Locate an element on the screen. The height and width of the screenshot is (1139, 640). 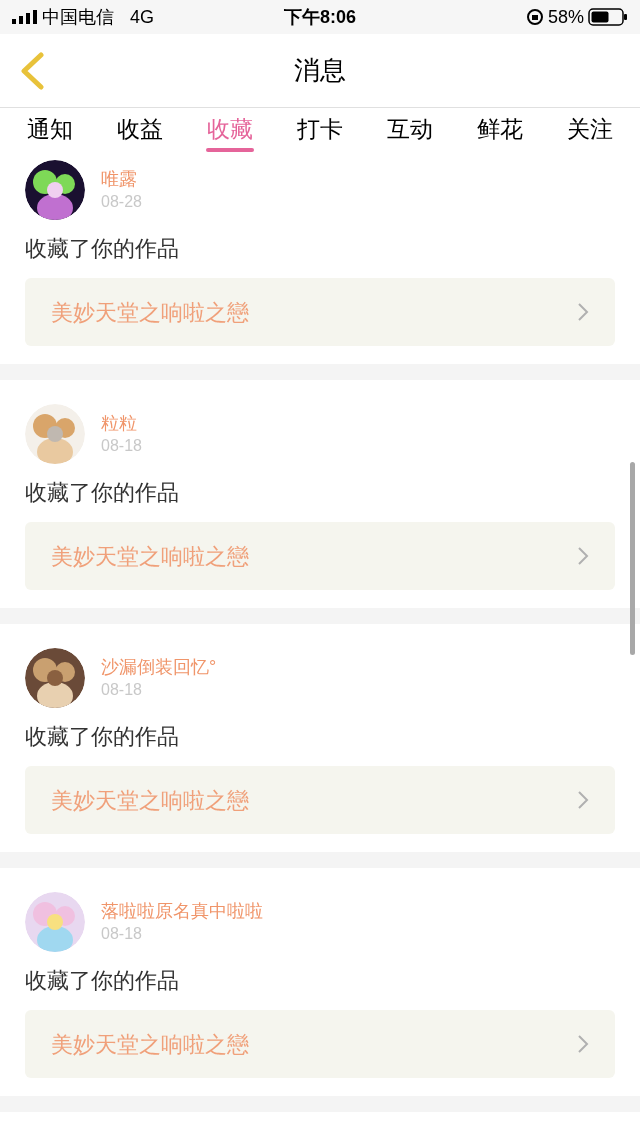
signal-icon is located at coordinates (25, 17).